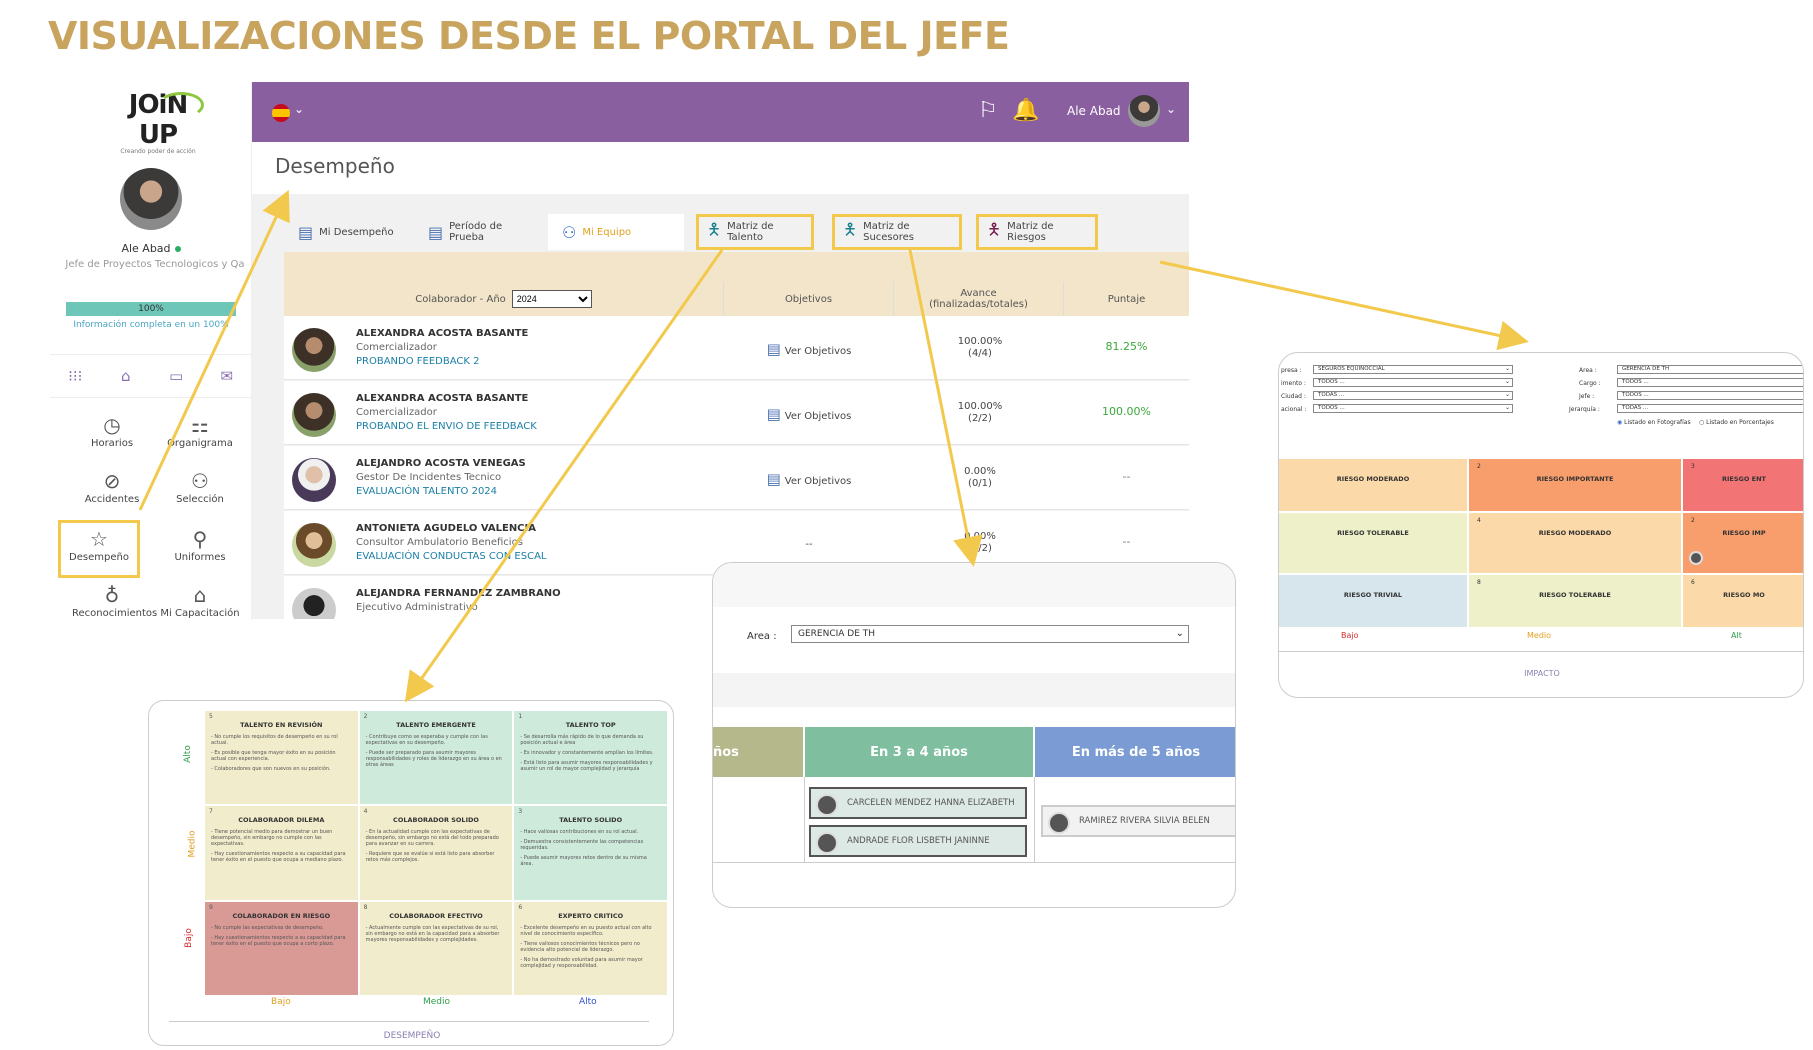 The height and width of the screenshot is (1050, 1813). What do you see at coordinates (1693, 466) in the screenshot?
I see `cell-number: 3` at bounding box center [1693, 466].